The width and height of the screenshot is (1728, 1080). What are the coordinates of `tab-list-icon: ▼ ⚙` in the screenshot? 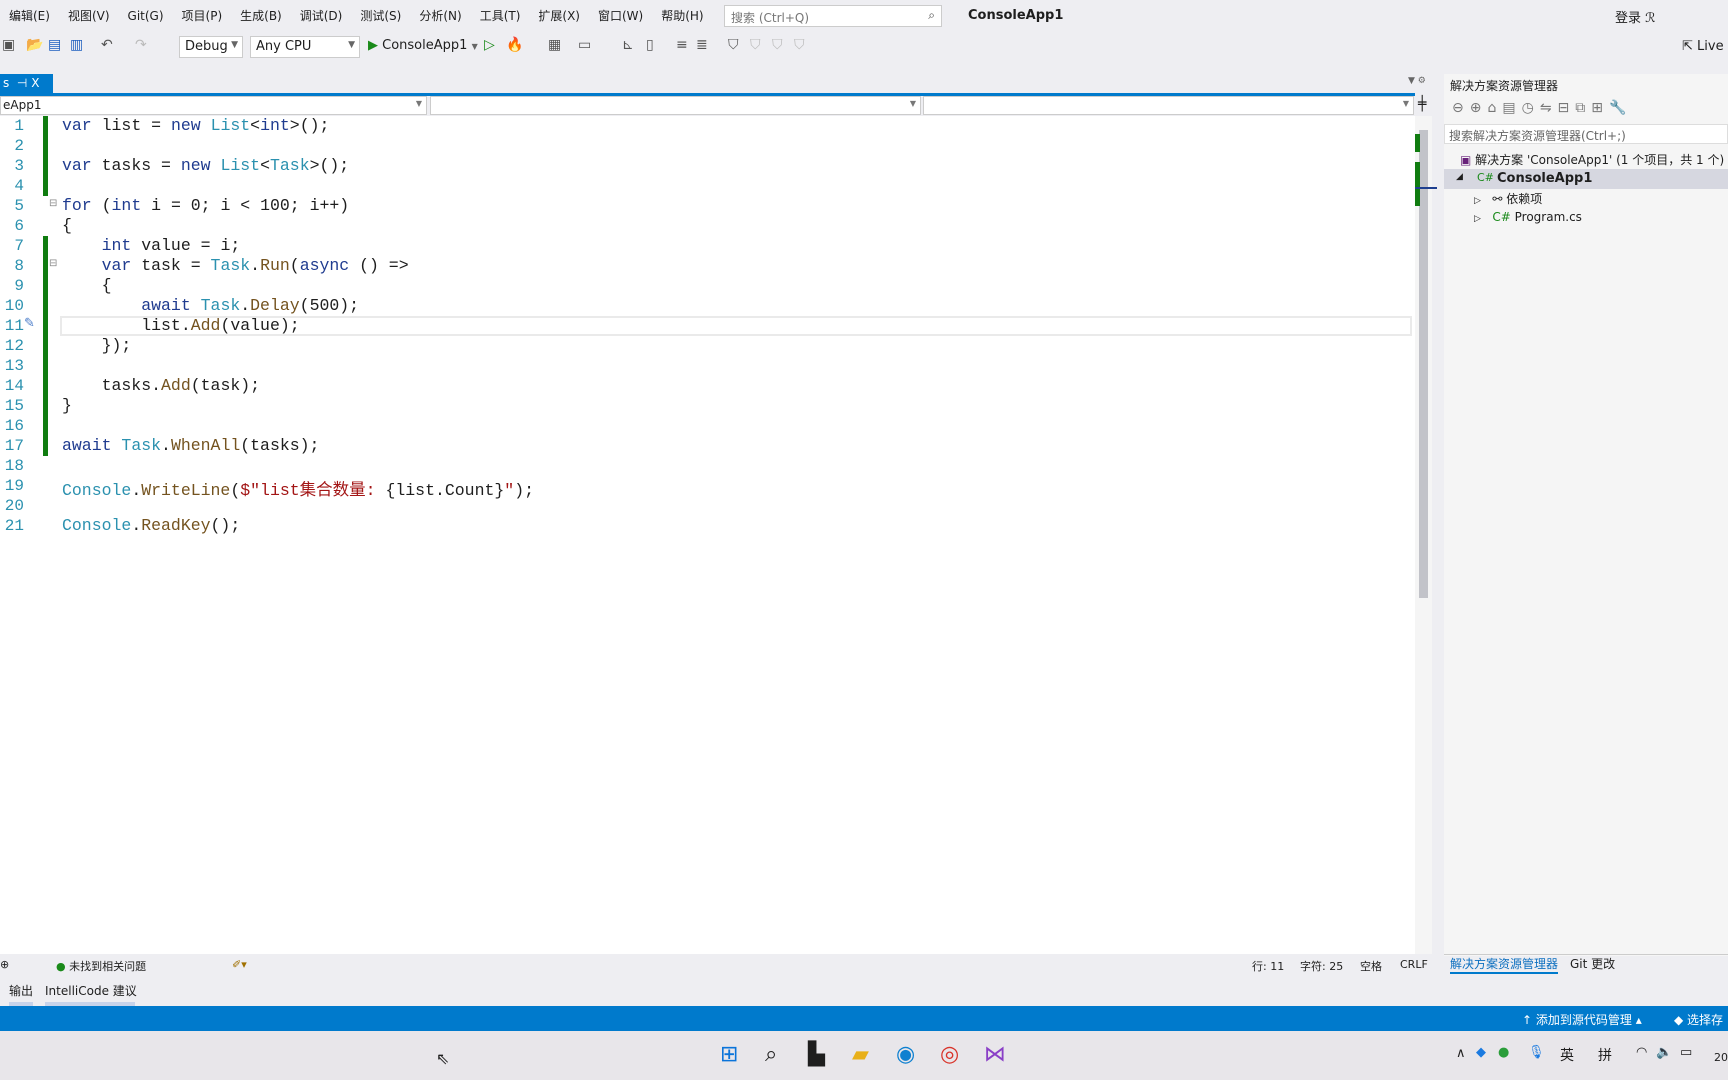 It's located at (1417, 81).